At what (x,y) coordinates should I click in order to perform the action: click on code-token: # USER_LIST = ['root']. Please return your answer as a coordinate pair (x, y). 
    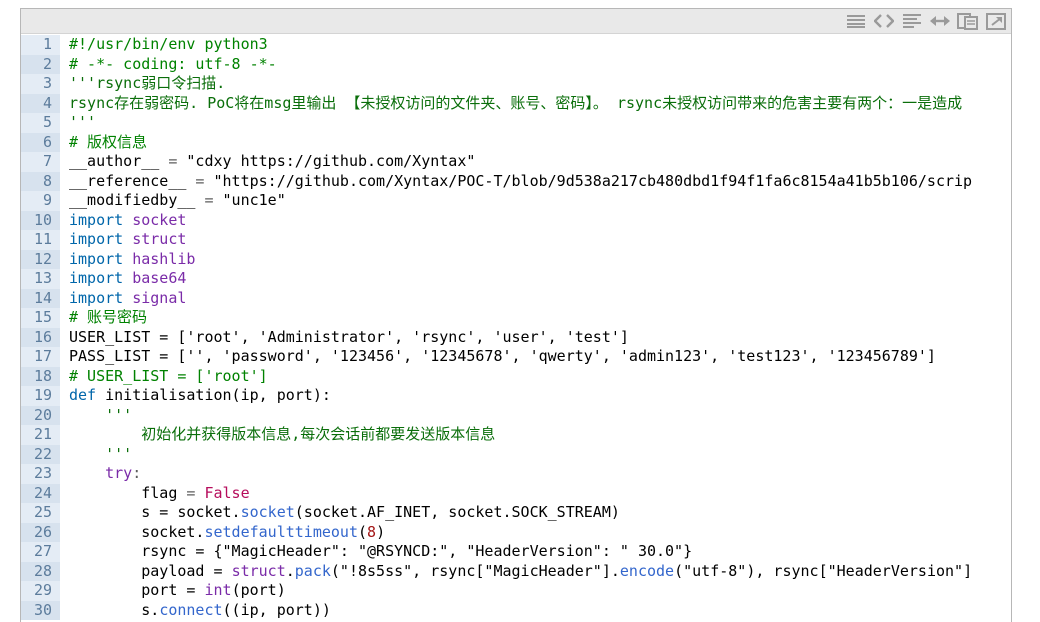
    Looking at the image, I should click on (168, 375).